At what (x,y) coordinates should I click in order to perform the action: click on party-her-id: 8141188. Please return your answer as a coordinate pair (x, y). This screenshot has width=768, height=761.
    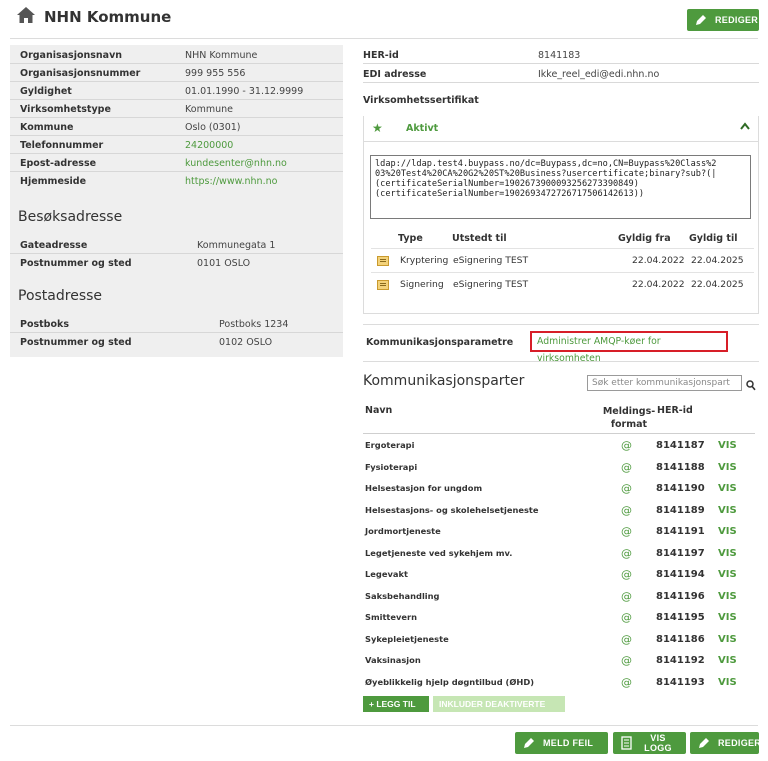
    Looking at the image, I should click on (680, 467).